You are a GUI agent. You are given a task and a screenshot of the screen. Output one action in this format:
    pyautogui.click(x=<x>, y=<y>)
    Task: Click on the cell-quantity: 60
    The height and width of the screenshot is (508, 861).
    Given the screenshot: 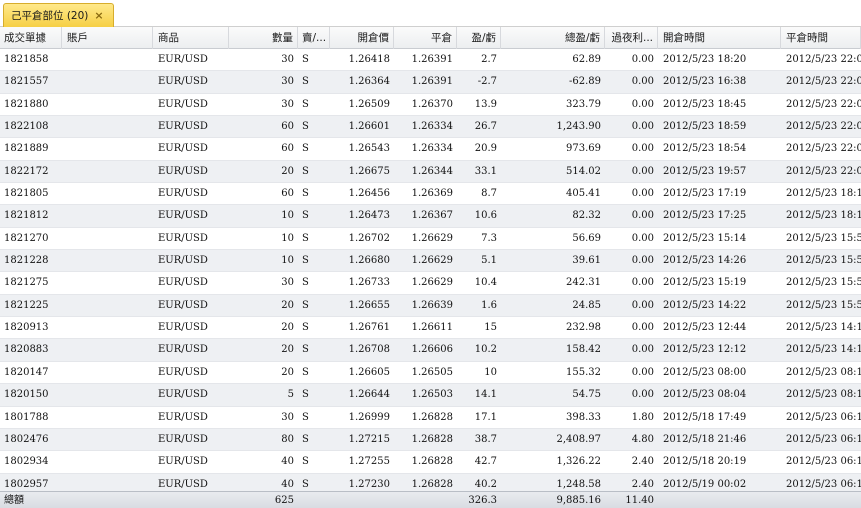 What is the action you would take?
    pyautogui.click(x=287, y=149)
    